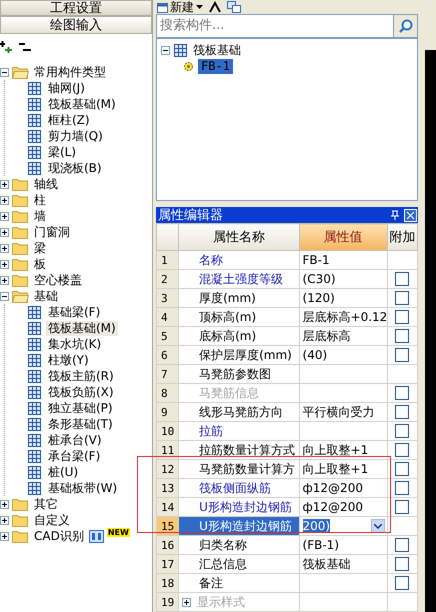 Image resolution: width=436 pixels, height=612 pixels. Describe the element at coordinates (6, 47) in the screenshot. I see `expand-all-icon` at that location.